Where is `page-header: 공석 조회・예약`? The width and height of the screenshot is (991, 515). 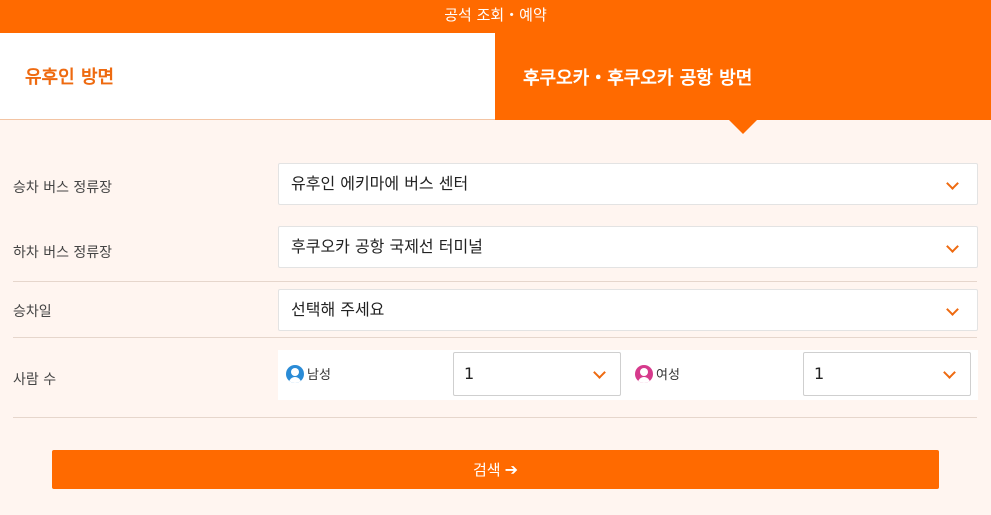 page-header: 공석 조회・예약 is located at coordinates (495, 16).